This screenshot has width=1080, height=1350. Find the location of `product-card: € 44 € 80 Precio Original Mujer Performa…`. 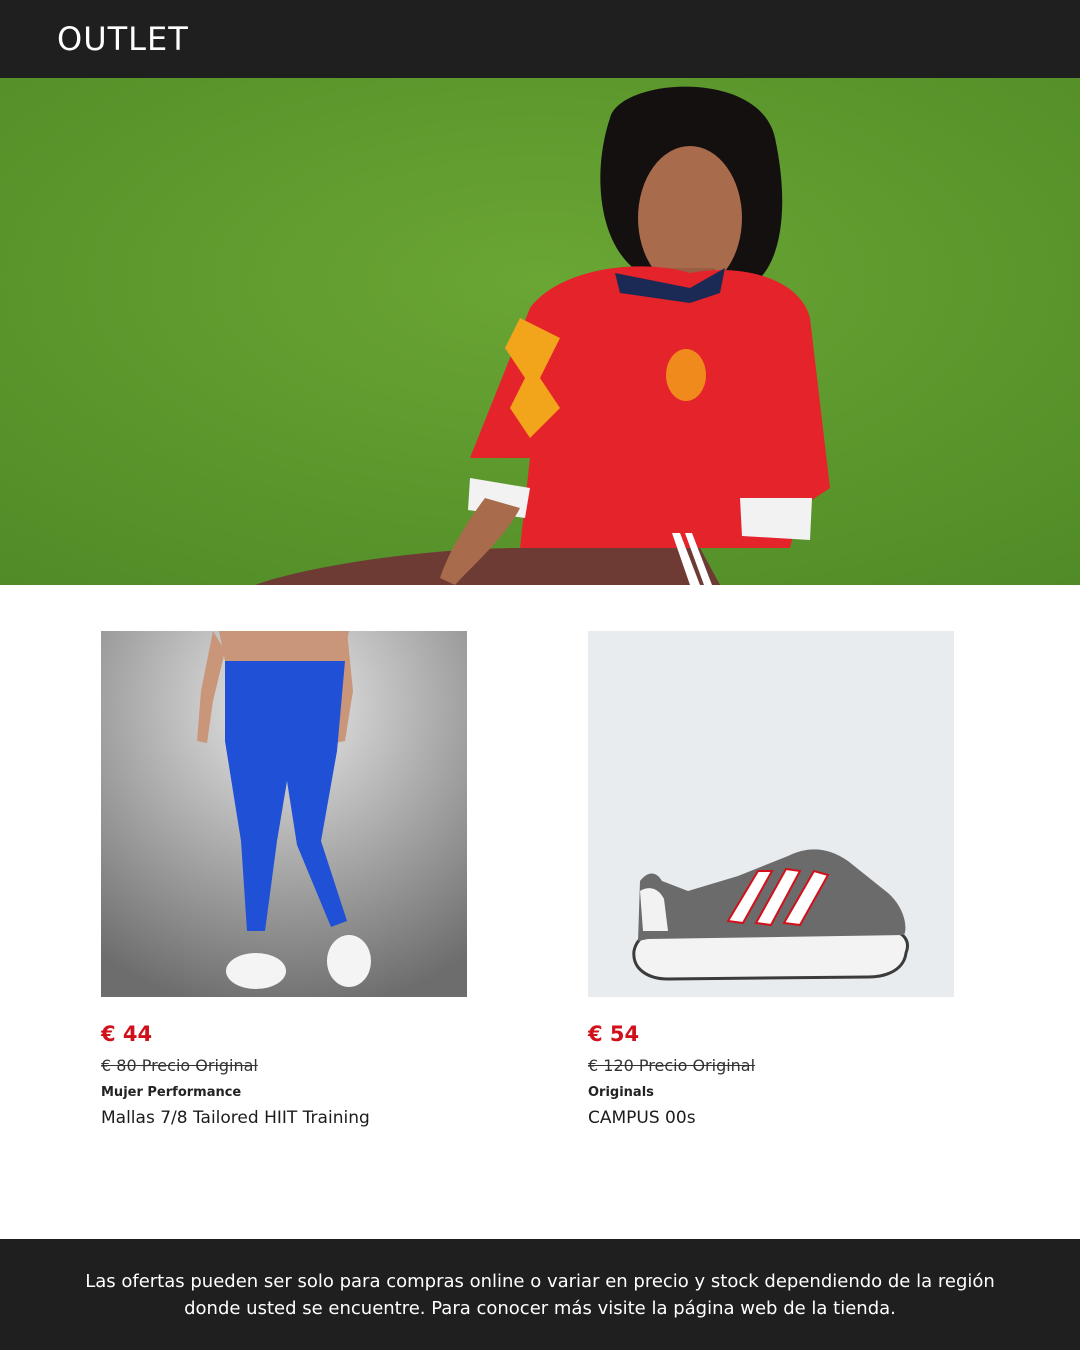

product-card: € 44 € 80 Precio Original Mujer Performa… is located at coordinates (284, 879).